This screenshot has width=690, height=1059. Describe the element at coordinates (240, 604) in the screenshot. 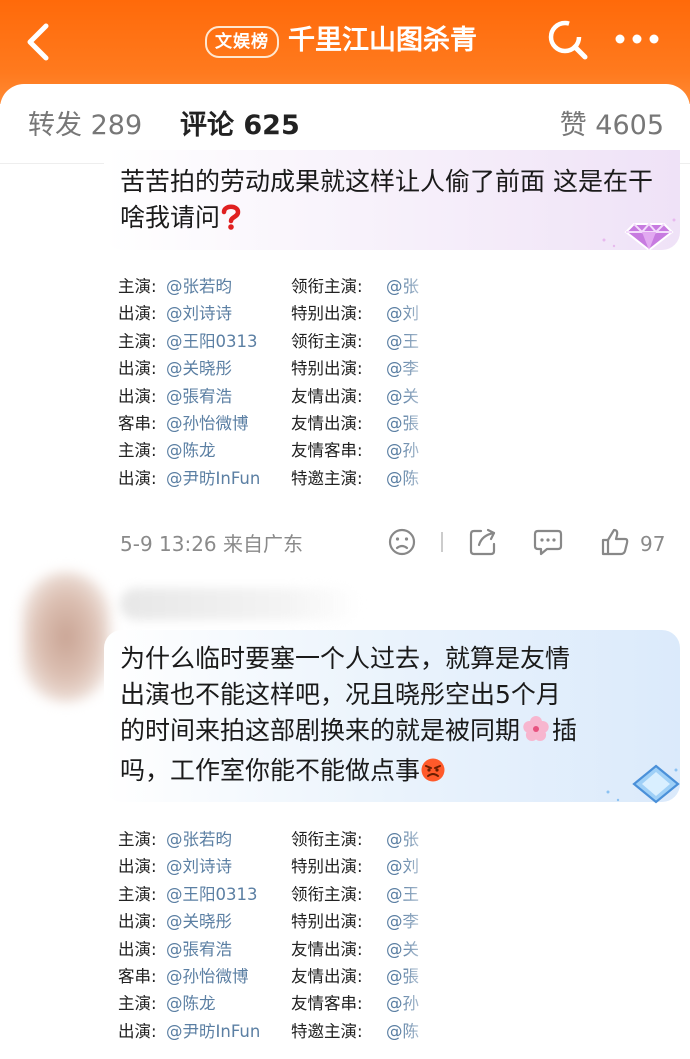

I see `username-blurred` at that location.